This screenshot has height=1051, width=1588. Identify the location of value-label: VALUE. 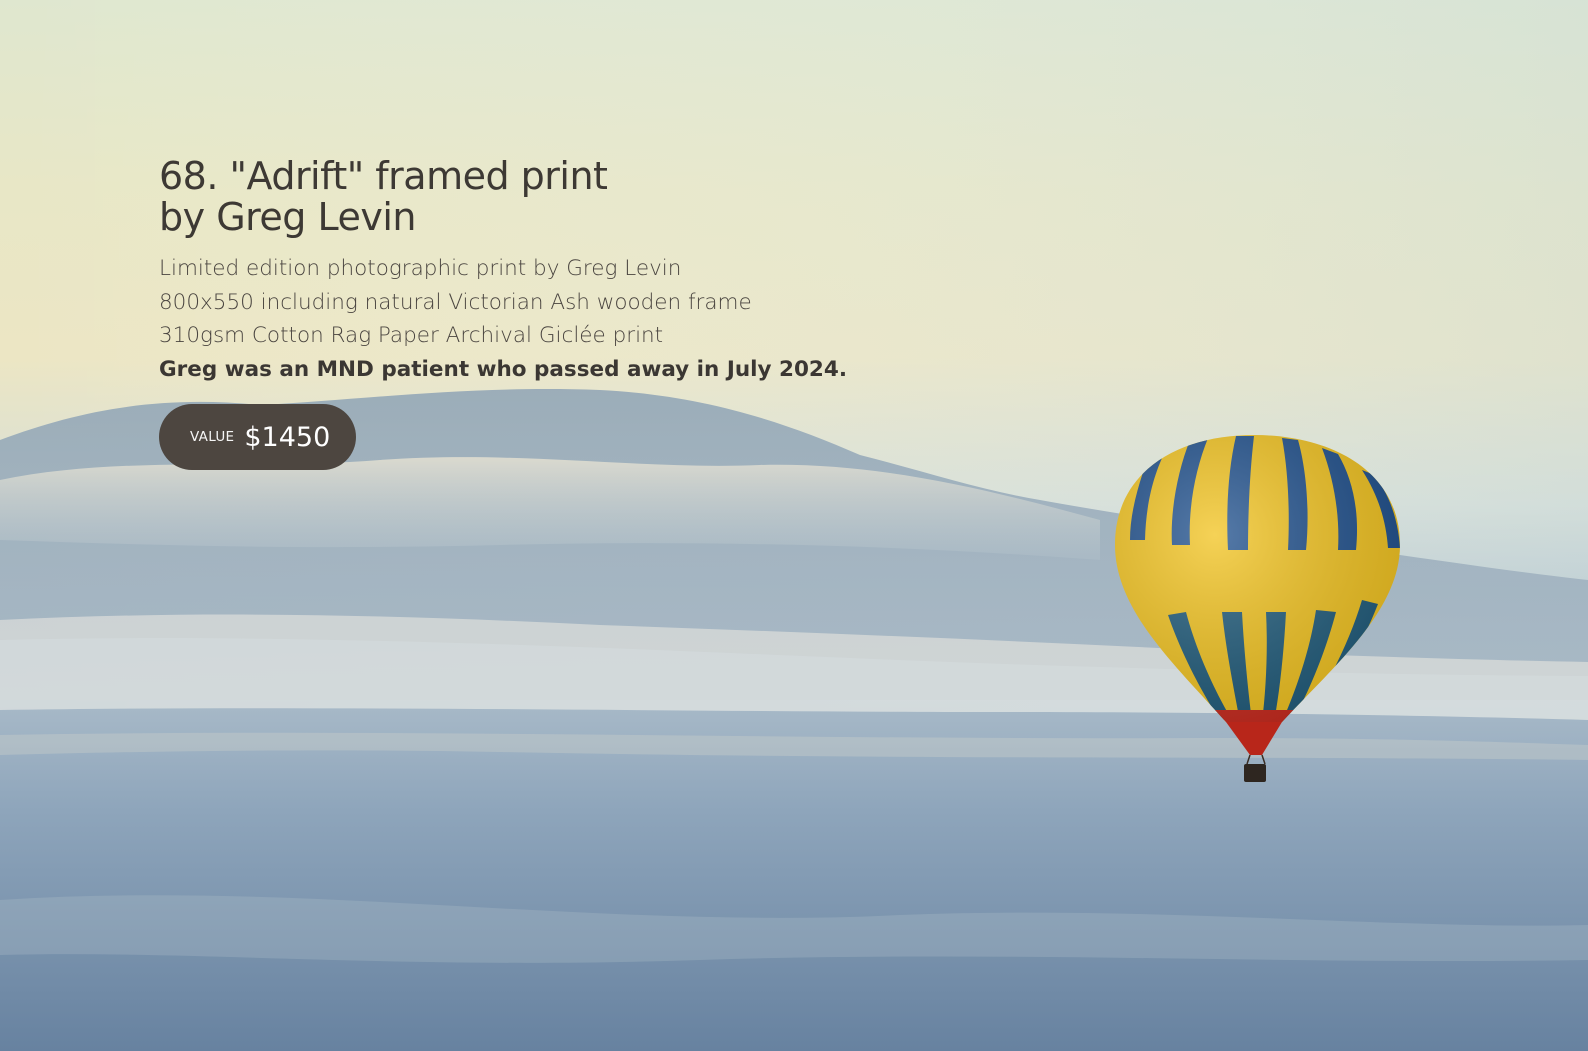
(212, 437).